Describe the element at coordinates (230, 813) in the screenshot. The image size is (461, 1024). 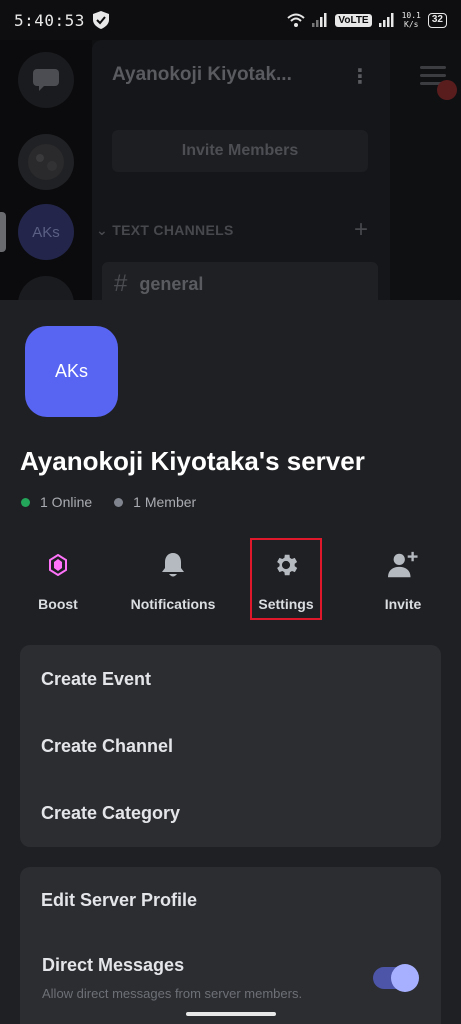
I see `create-category-item: Create Category` at that location.